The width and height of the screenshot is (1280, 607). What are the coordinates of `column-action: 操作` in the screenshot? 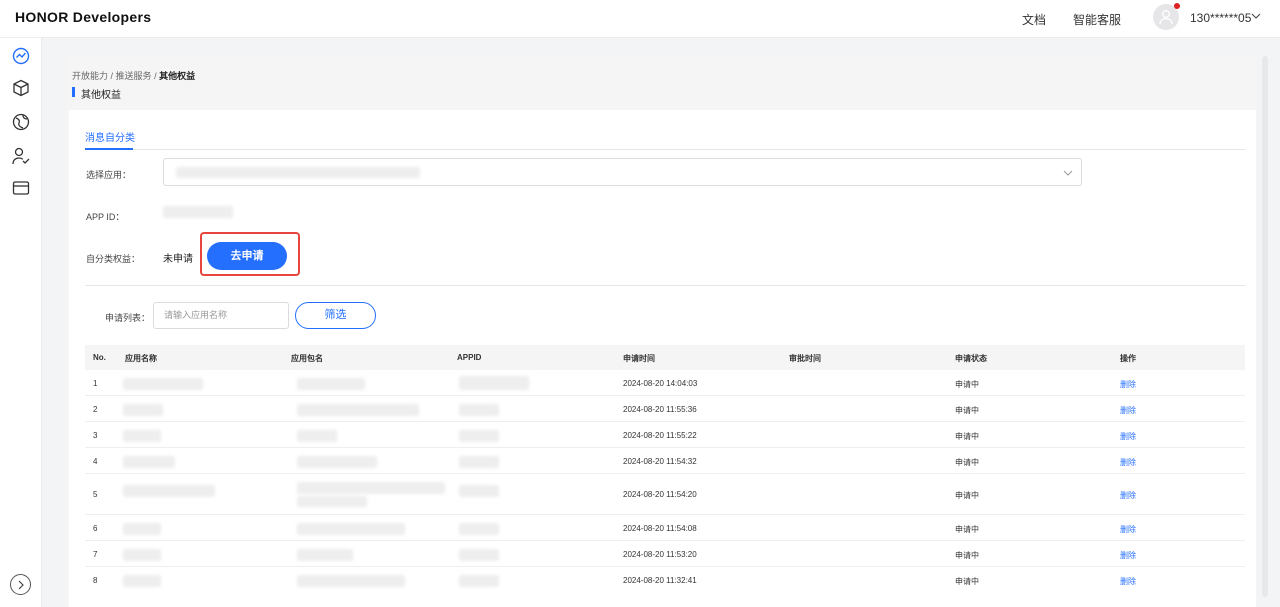 It's located at (1128, 358).